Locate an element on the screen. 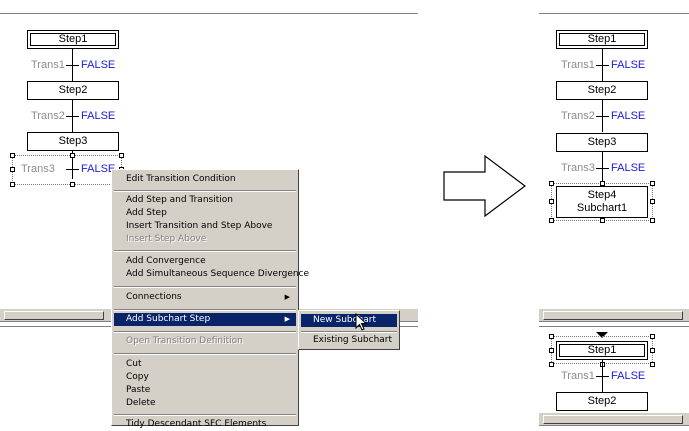 The width and height of the screenshot is (689, 431). right-trans1-condition: FALSE is located at coordinates (628, 65).